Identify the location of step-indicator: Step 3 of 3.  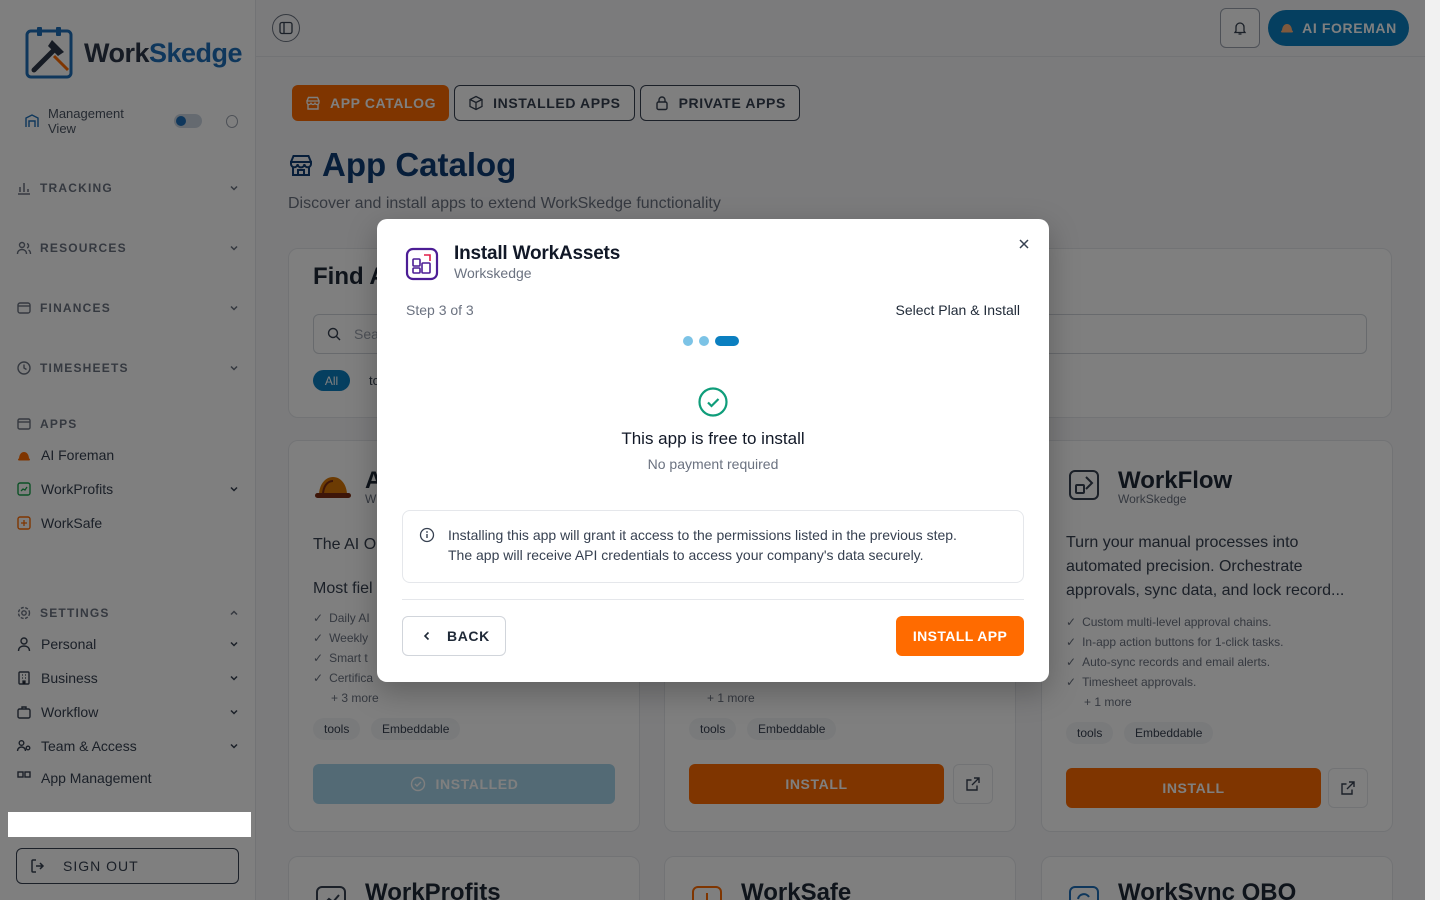
(440, 310).